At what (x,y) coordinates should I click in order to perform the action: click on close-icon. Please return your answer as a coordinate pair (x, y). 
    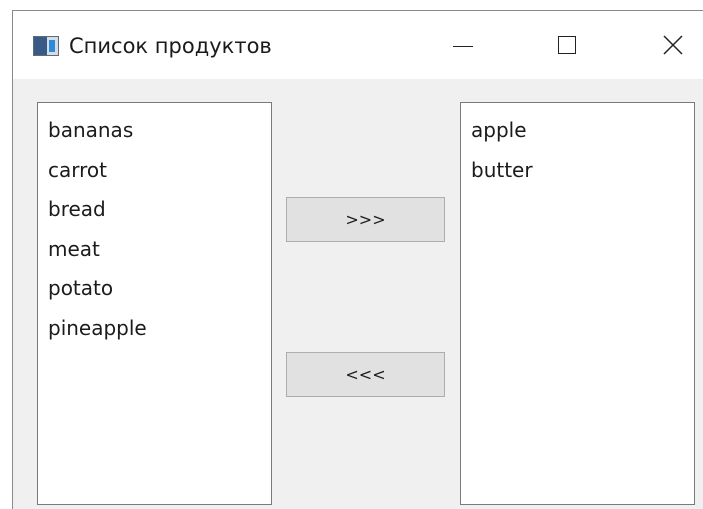
    Looking at the image, I should click on (673, 45).